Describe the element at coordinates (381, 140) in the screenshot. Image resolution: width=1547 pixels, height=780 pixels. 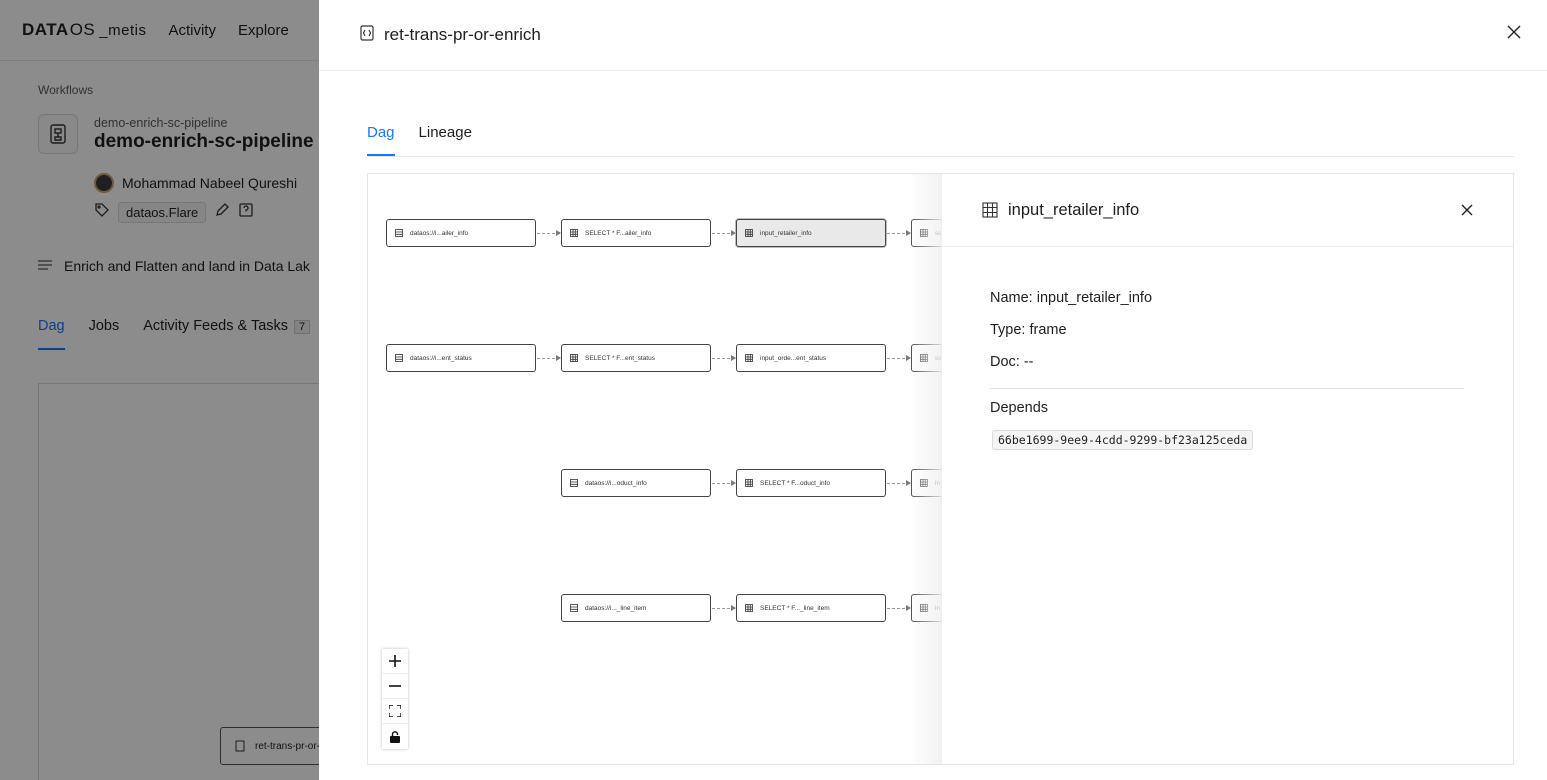
I see `tab-dag: Dag` at that location.